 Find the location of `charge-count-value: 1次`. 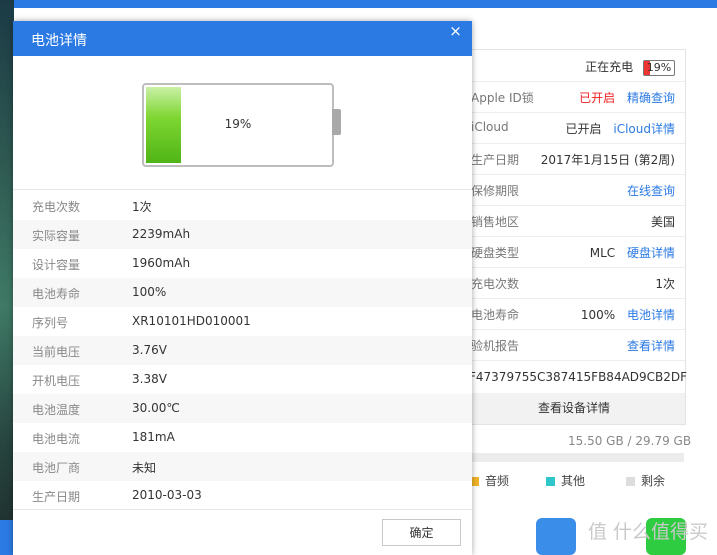

charge-count-value: 1次 is located at coordinates (665, 284).